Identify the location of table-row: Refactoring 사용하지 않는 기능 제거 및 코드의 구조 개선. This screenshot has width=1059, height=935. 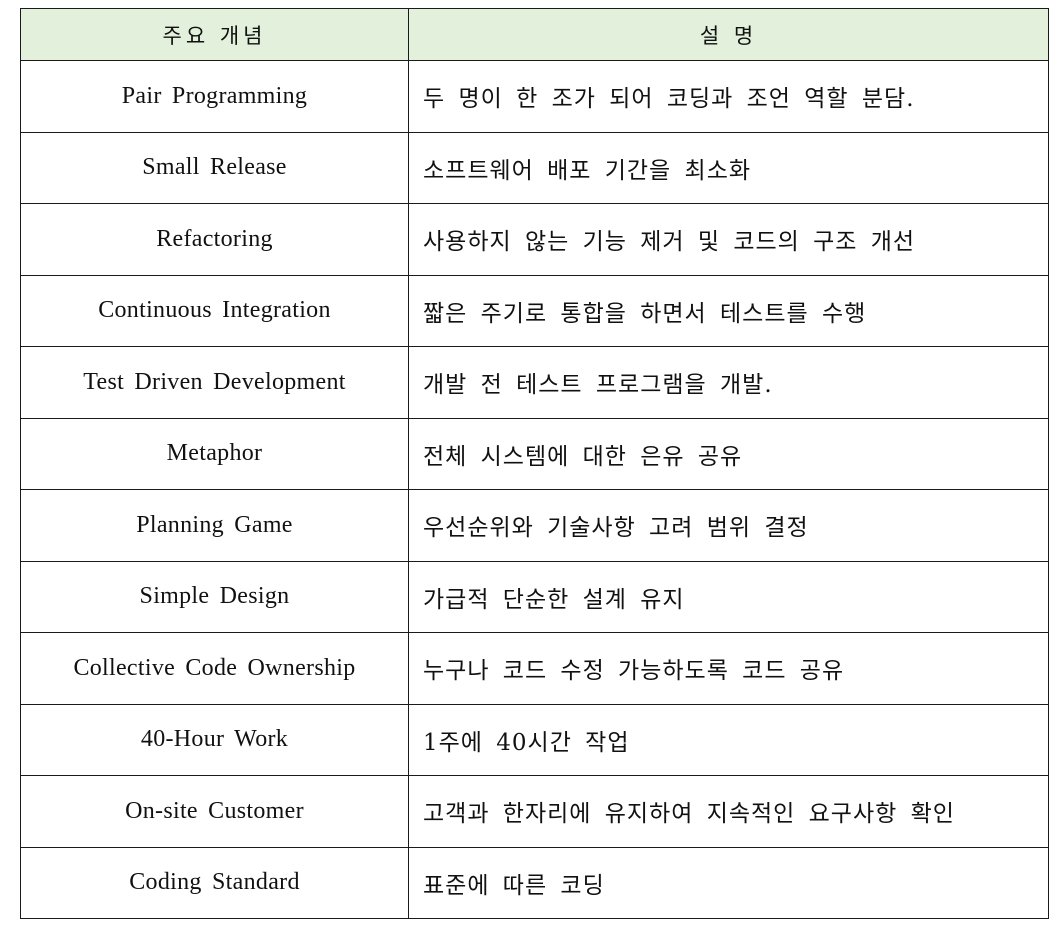
(534, 239).